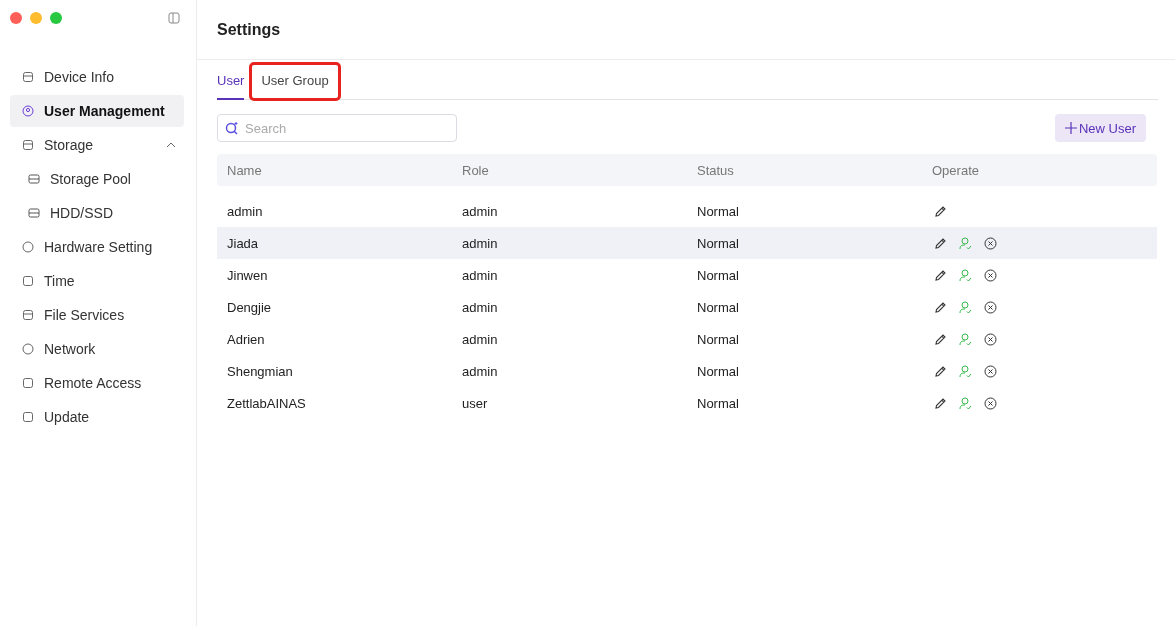 This screenshot has width=1175, height=626. I want to click on table-cell: ZettlabAINAS, so click(266, 403).